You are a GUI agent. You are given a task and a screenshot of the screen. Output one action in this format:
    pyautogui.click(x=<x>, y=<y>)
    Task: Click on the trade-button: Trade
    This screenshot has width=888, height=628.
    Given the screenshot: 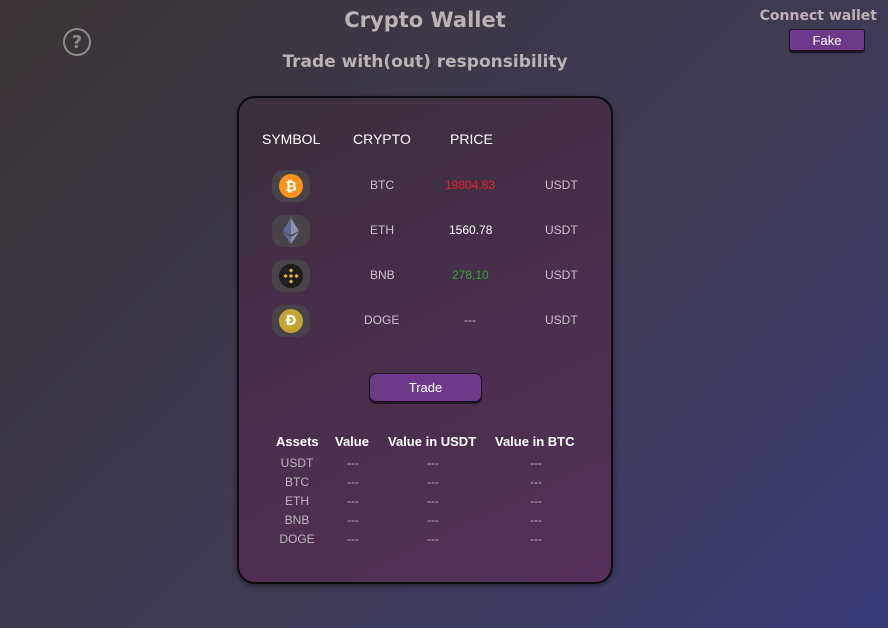 What is the action you would take?
    pyautogui.click(x=425, y=387)
    